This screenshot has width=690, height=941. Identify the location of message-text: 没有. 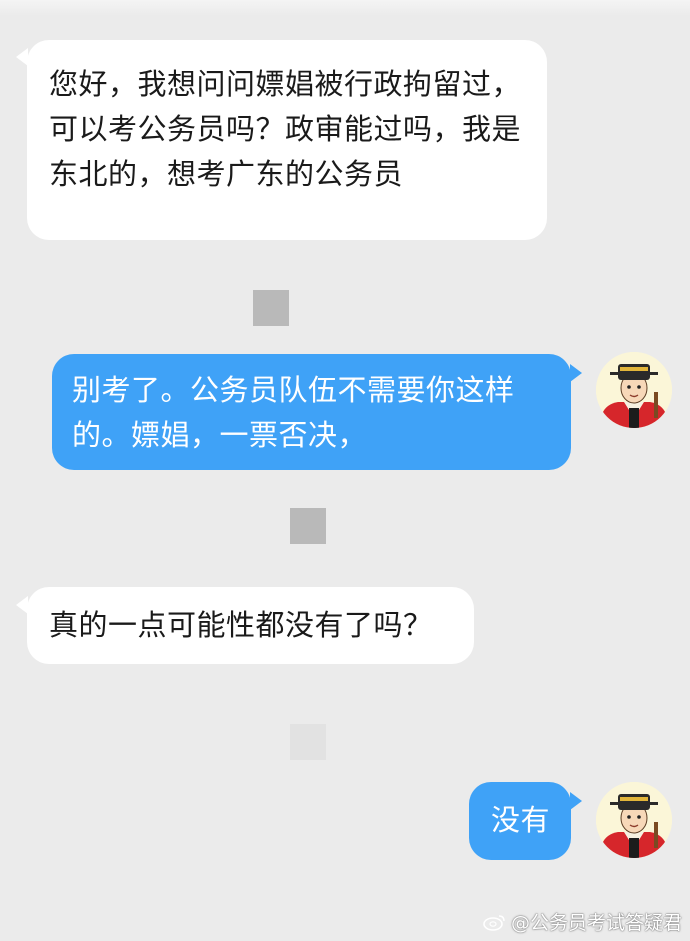
(521, 820).